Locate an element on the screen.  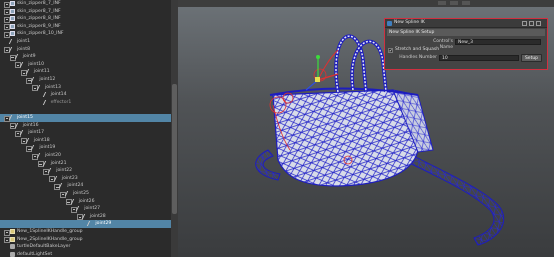
outliner-row-label: turtleDefaultBakeLayer is located at coordinates (44, 247).